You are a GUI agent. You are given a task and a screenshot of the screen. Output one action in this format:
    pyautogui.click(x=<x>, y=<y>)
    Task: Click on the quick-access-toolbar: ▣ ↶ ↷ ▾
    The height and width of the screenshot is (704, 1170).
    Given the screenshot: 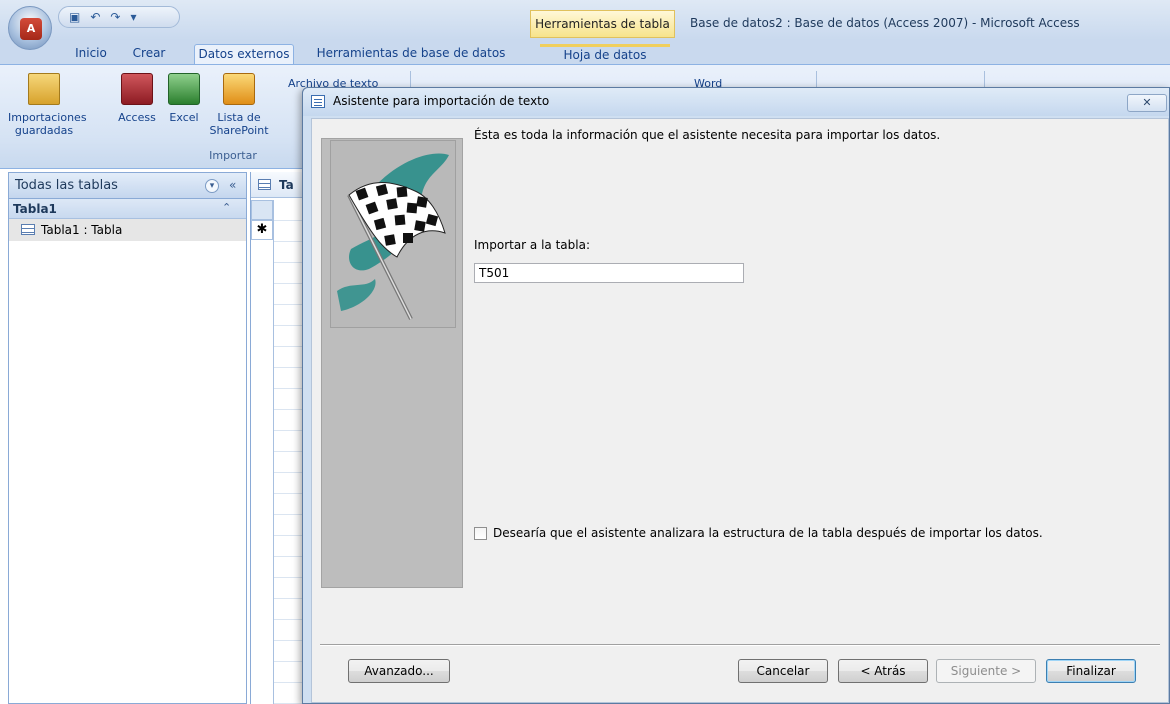 What is the action you would take?
    pyautogui.click(x=119, y=17)
    